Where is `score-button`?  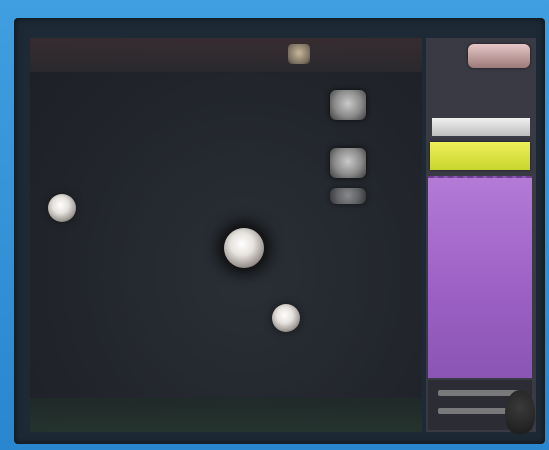
score-button is located at coordinates (499, 56).